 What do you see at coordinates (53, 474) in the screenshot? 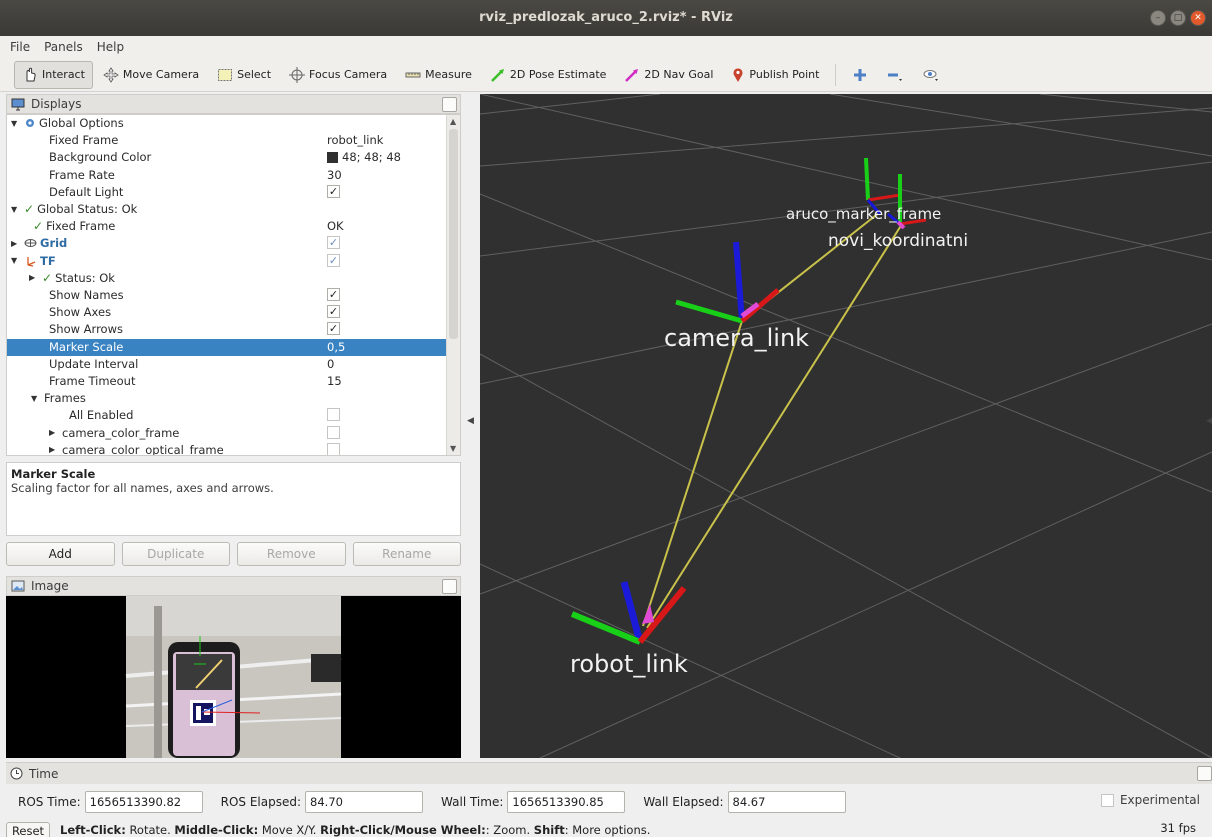
I see `description-title: Marker Scale` at bounding box center [53, 474].